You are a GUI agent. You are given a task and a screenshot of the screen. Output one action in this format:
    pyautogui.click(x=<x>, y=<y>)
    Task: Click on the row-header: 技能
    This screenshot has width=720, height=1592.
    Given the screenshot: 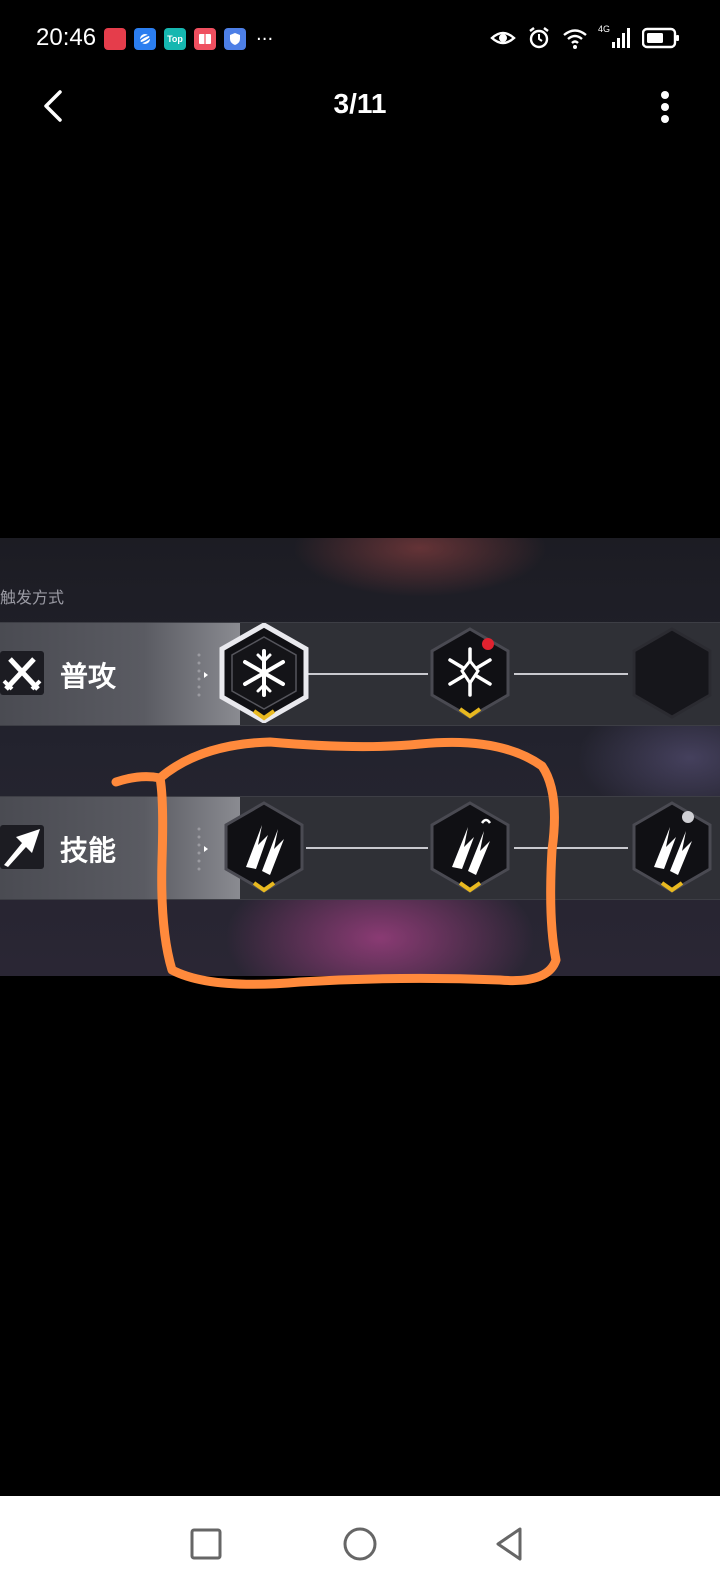 What is the action you would take?
    pyautogui.click(x=120, y=848)
    